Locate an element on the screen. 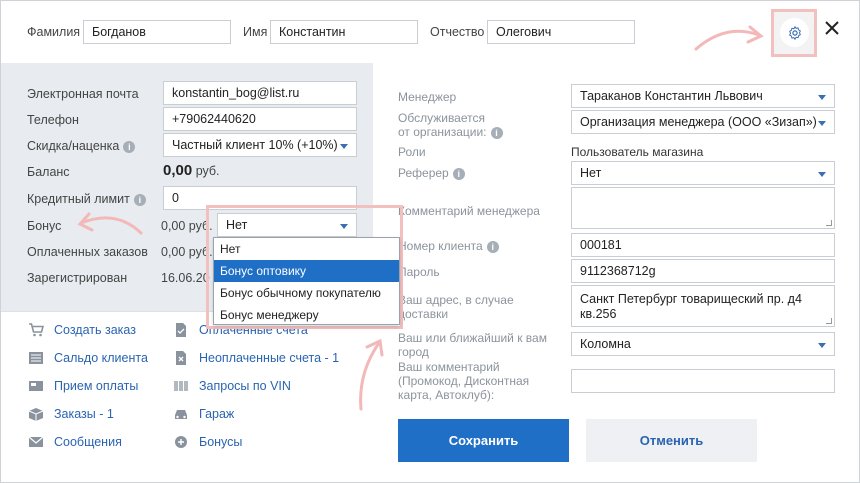  unpaid-invoices-link: Неоплаченные счета - 1 is located at coordinates (256, 358).